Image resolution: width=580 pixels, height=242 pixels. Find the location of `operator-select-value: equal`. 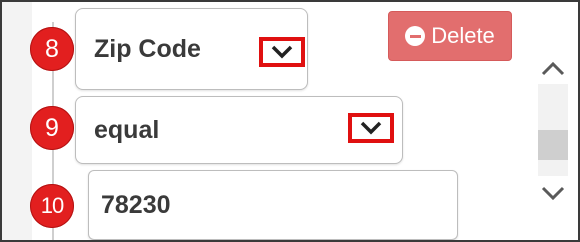

operator-select-value: equal is located at coordinates (127, 129).